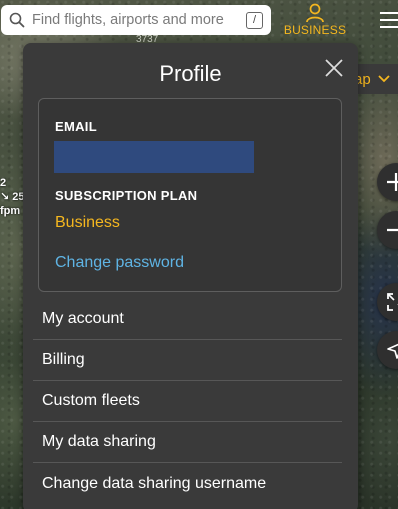 Image resolution: width=398 pixels, height=509 pixels. I want to click on email-value-redacted, so click(154, 157).